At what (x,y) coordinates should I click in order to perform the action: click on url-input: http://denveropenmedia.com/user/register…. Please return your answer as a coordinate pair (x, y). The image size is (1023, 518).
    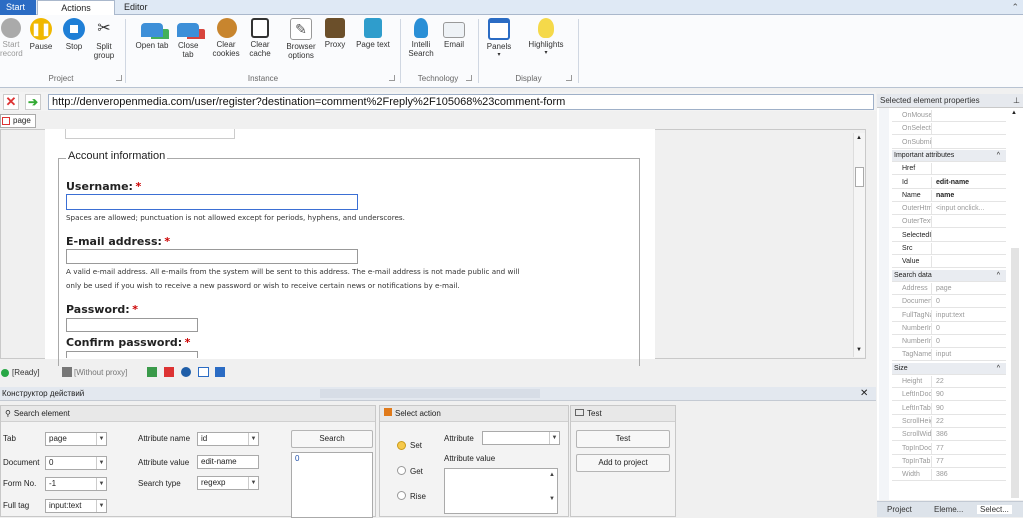
    Looking at the image, I should click on (461, 102).